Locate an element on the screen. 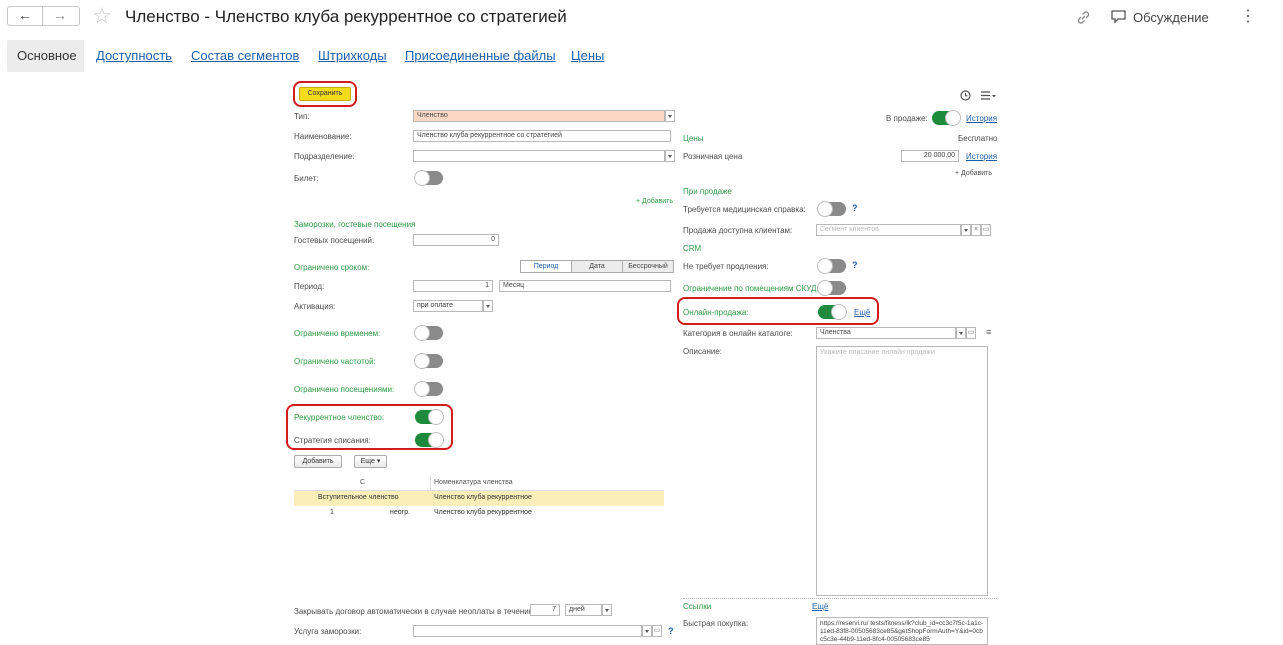 The image size is (1283, 645). skud-toggle is located at coordinates (831, 288).